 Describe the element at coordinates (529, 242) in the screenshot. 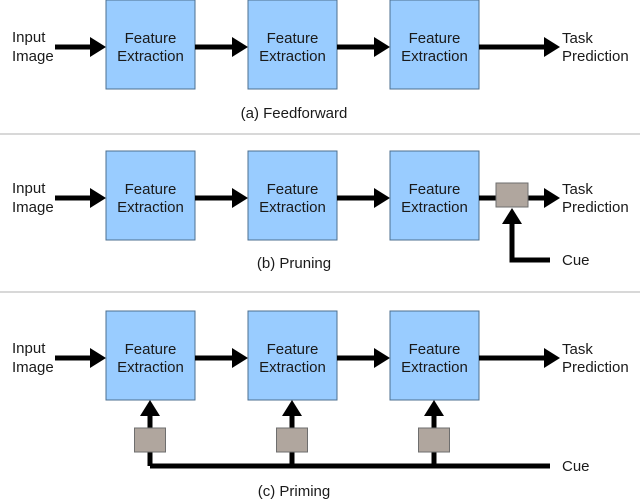

I see `cue-line` at that location.